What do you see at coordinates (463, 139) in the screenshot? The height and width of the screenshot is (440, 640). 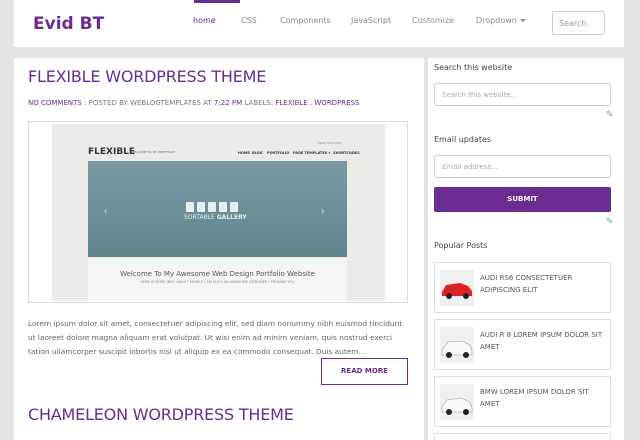 I see `email-widget-title: Email updates` at bounding box center [463, 139].